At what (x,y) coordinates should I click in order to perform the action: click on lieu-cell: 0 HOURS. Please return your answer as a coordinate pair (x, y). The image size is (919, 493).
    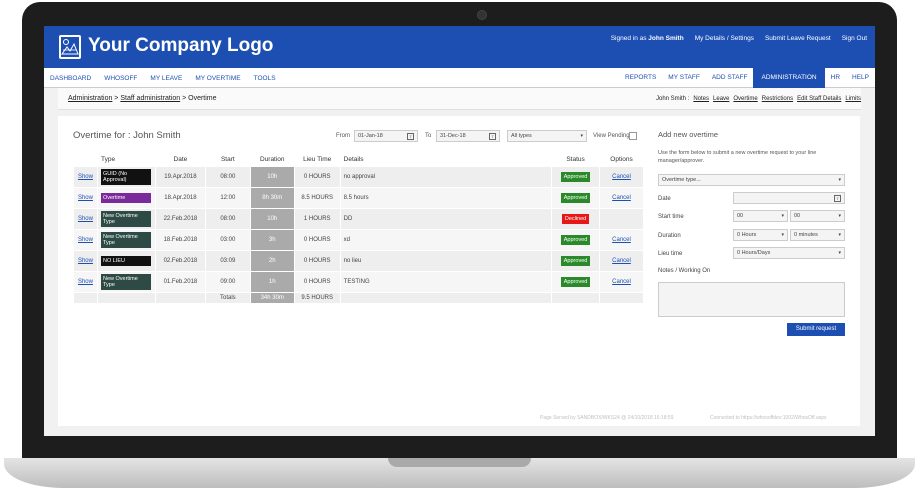
    Looking at the image, I should click on (317, 260).